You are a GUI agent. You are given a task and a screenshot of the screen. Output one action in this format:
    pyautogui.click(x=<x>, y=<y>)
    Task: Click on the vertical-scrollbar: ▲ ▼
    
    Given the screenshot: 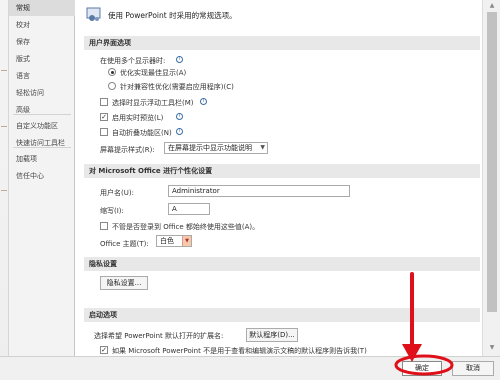 What is the action you would take?
    pyautogui.click(x=491, y=178)
    